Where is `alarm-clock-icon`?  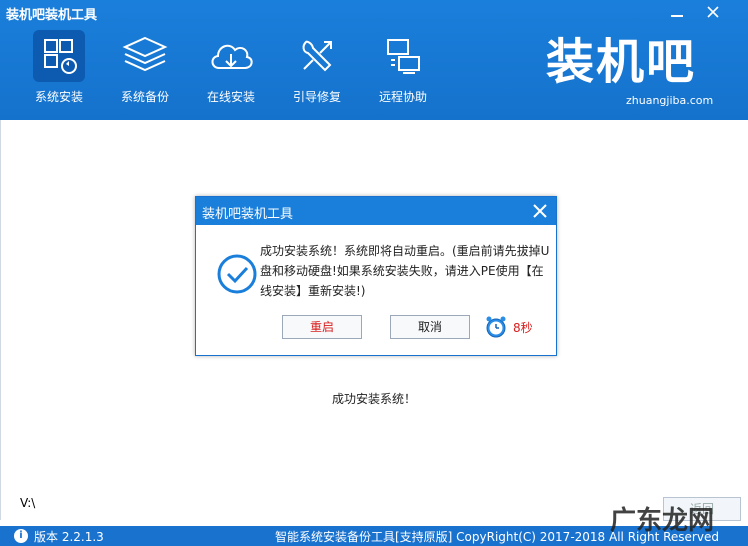
alarm-clock-icon is located at coordinates (496, 327).